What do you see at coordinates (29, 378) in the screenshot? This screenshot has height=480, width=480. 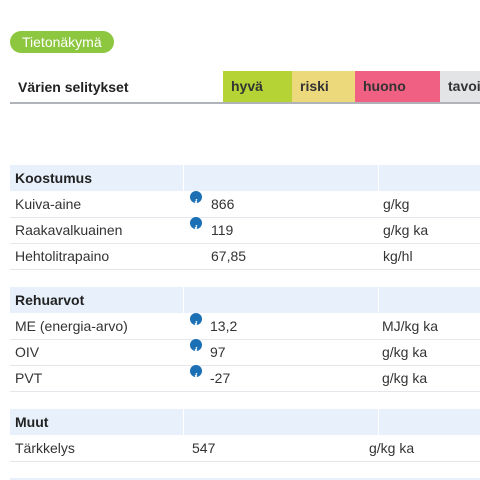 I see `row-label: PVT` at bounding box center [29, 378].